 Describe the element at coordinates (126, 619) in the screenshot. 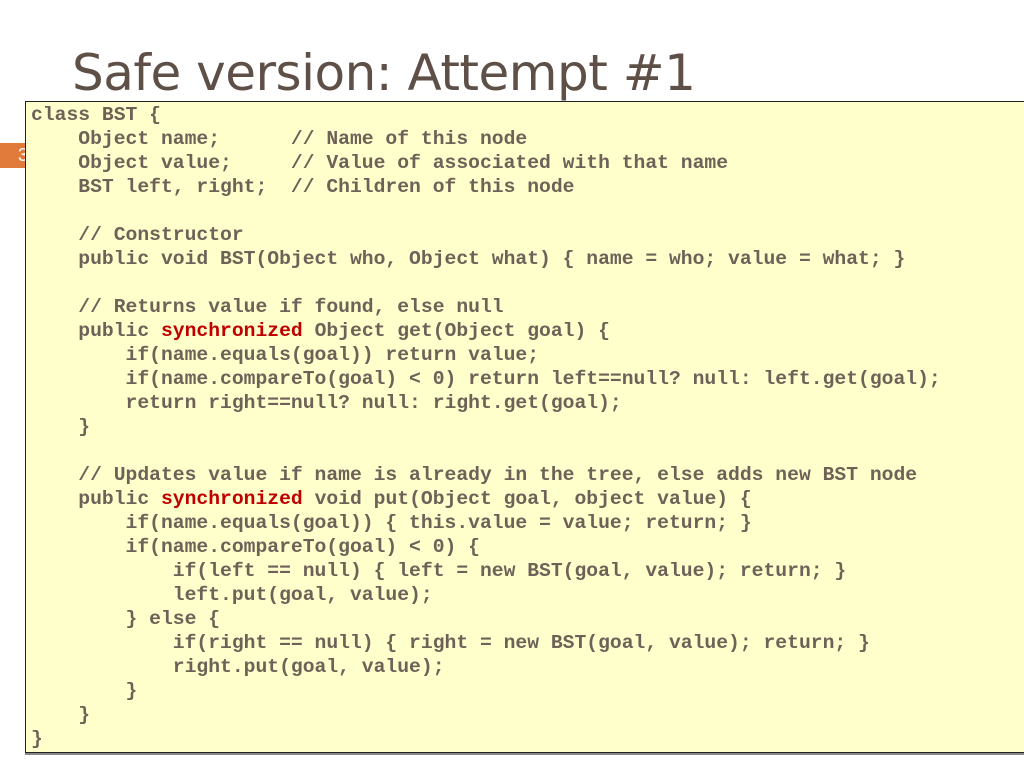

I see `code-line: } else {` at that location.